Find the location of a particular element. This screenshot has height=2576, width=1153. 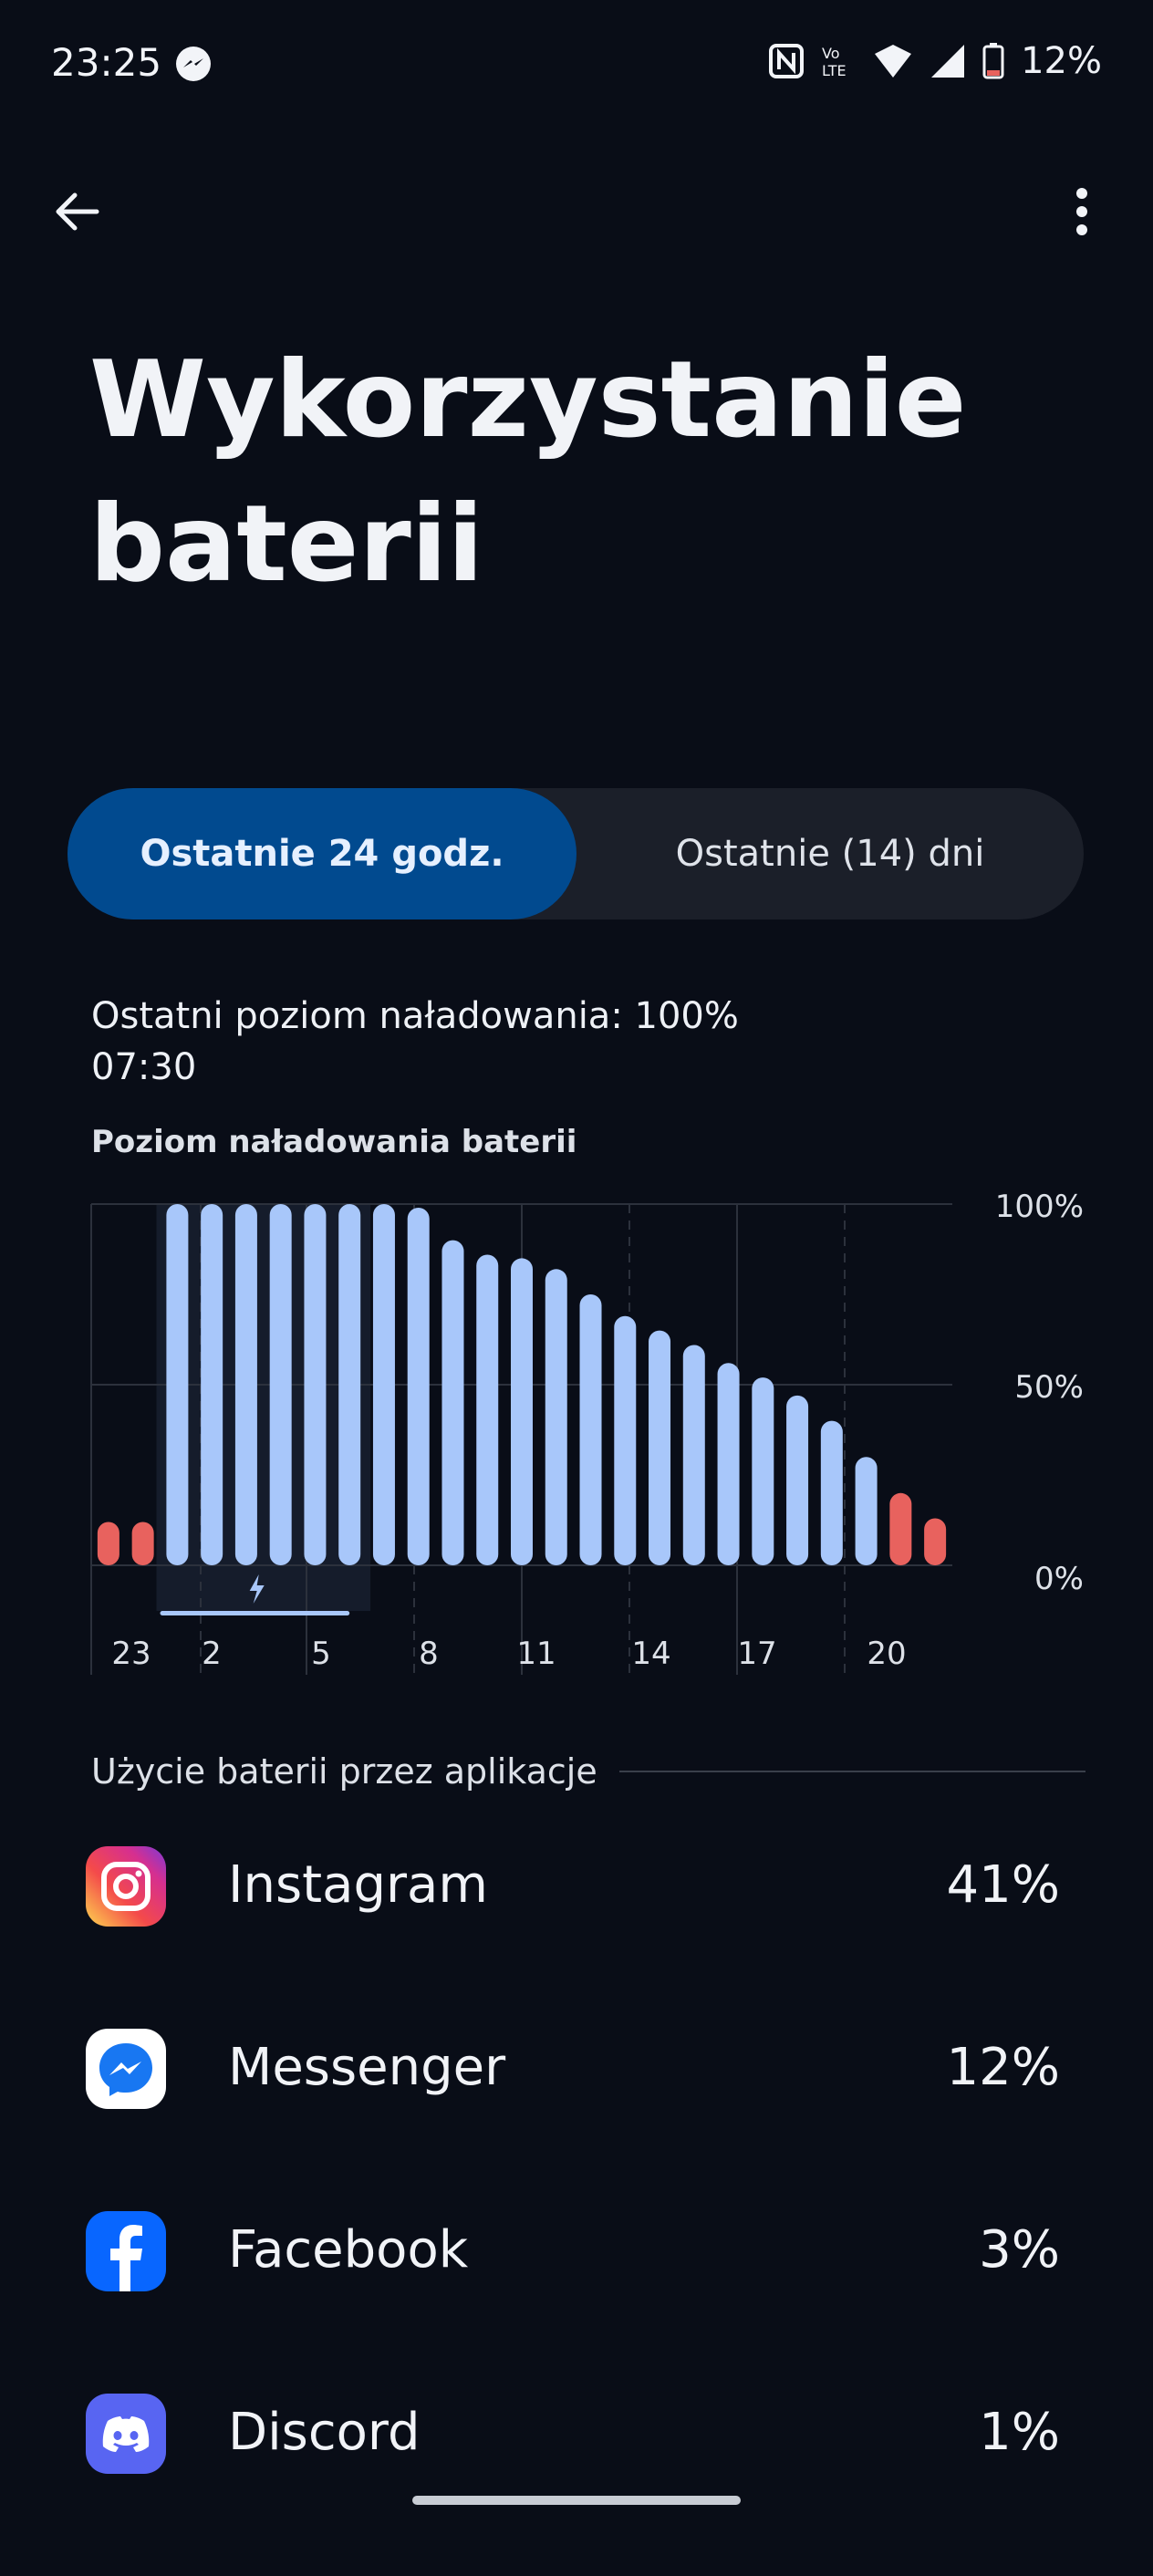

more-vert-icon is located at coordinates (1081, 211).